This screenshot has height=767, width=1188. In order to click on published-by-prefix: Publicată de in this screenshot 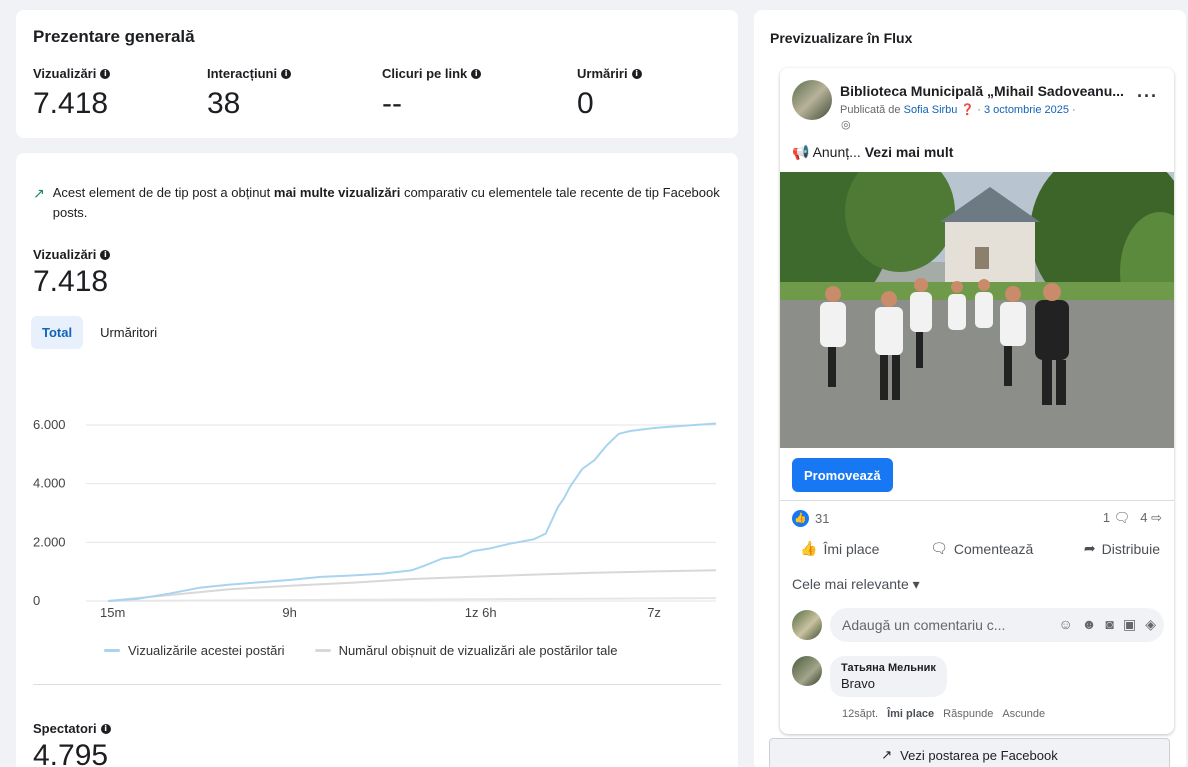, I will do `click(870, 110)`.